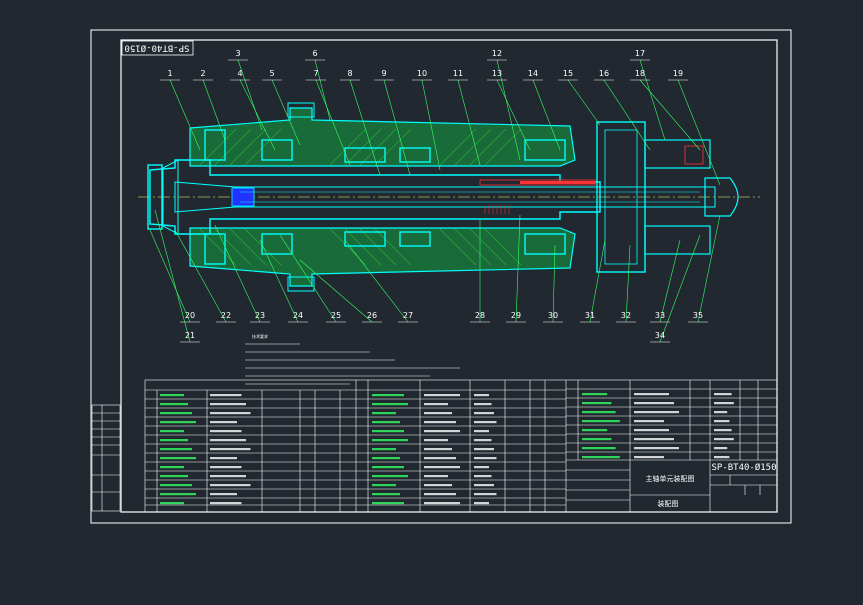 The width and height of the screenshot is (863, 605). What do you see at coordinates (106, 458) in the screenshot?
I see `left-margin-stamps` at bounding box center [106, 458].